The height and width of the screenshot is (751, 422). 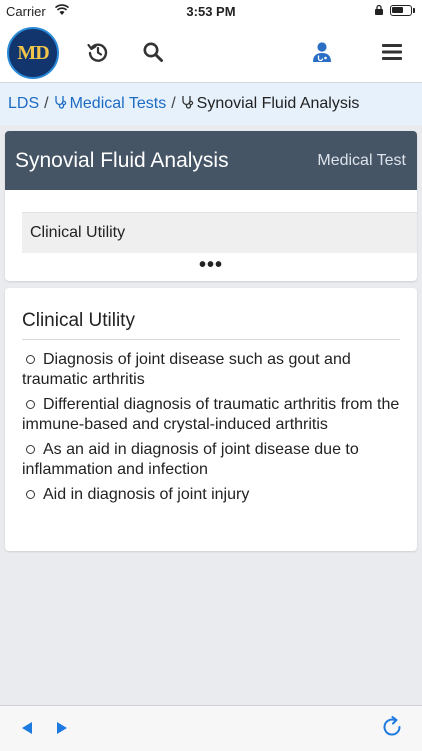 What do you see at coordinates (118, 103) in the screenshot?
I see `breadcrumb-medical-tests-label: Medical Tests` at bounding box center [118, 103].